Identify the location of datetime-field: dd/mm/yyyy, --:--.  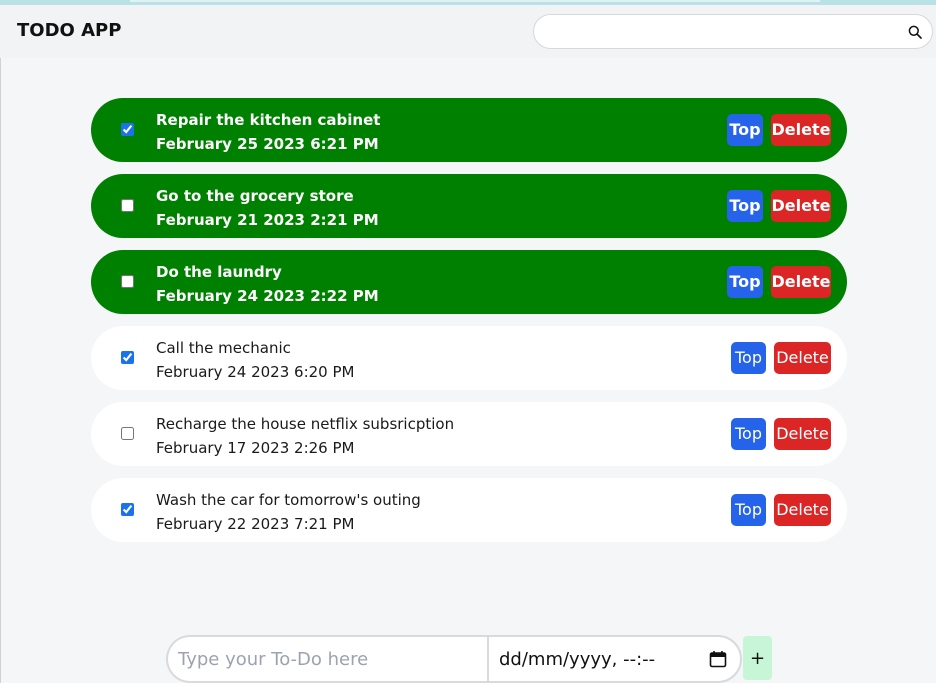
(614, 659).